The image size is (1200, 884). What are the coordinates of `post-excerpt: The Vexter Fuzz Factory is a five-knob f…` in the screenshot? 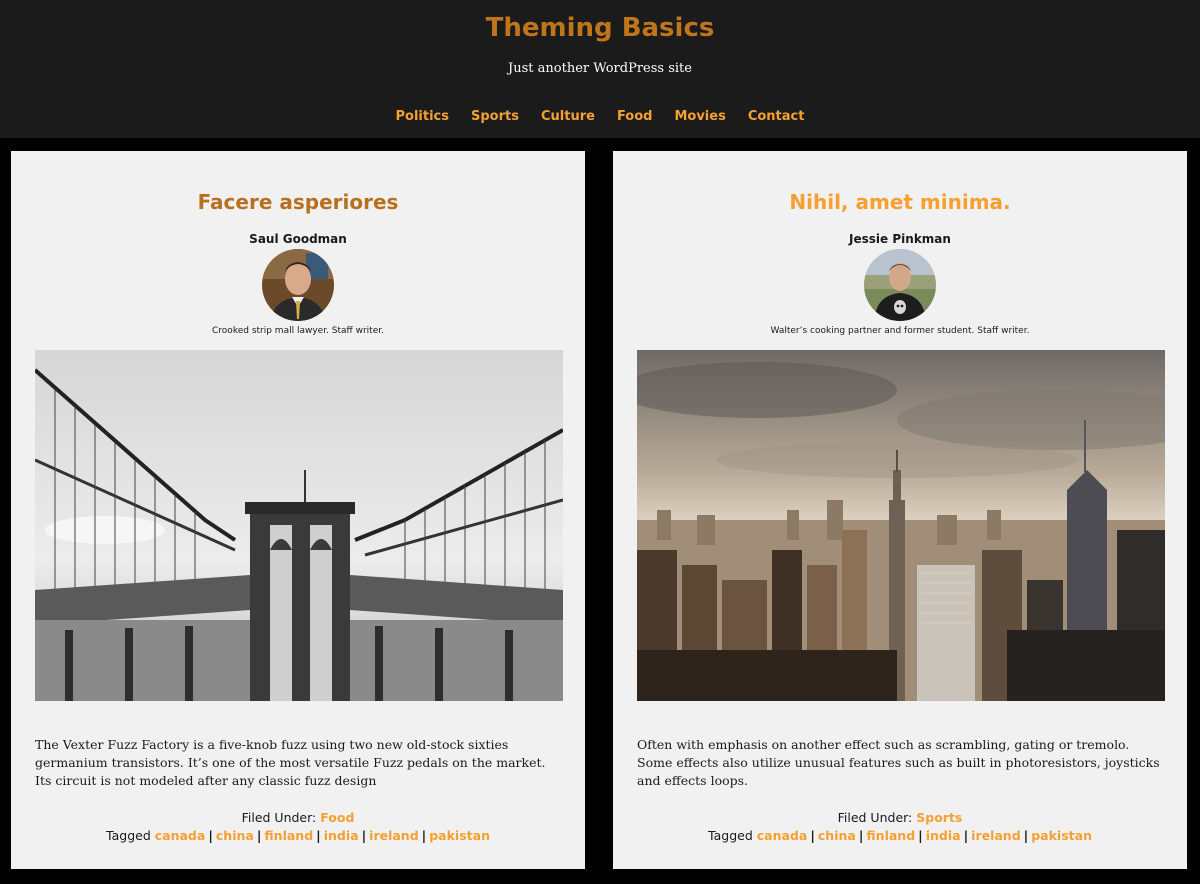 It's located at (290, 762).